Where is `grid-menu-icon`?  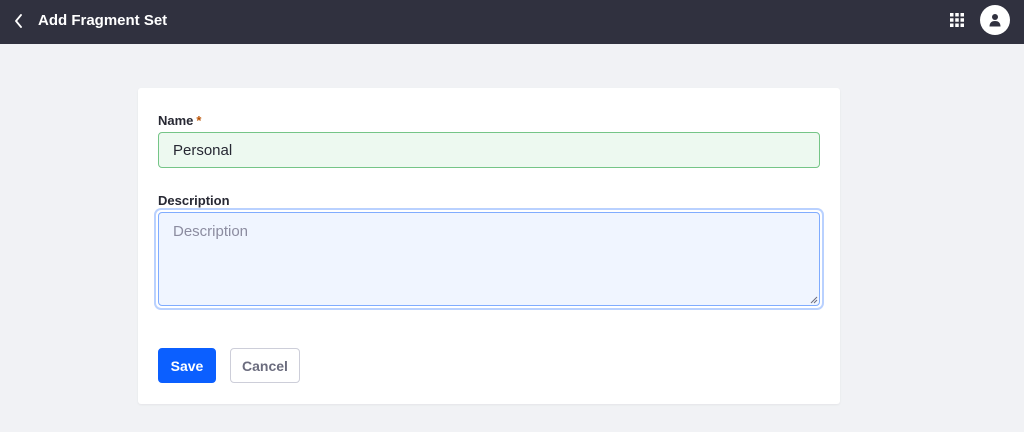 grid-menu-icon is located at coordinates (957, 20).